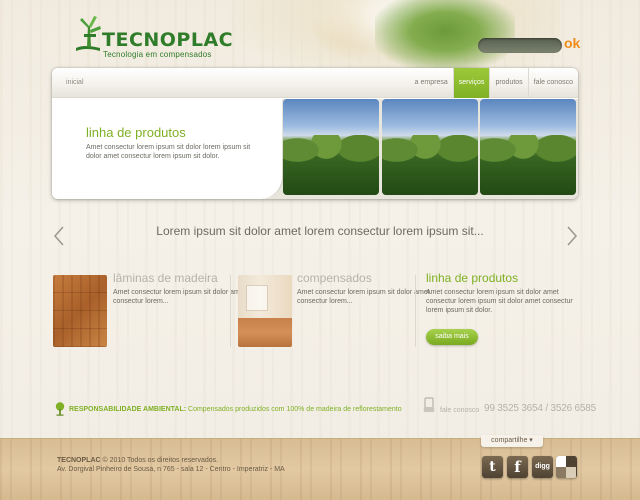 This screenshot has width=640, height=500. Describe the element at coordinates (508, 83) in the screenshot. I see `nav-item-produtos: produtos` at that location.